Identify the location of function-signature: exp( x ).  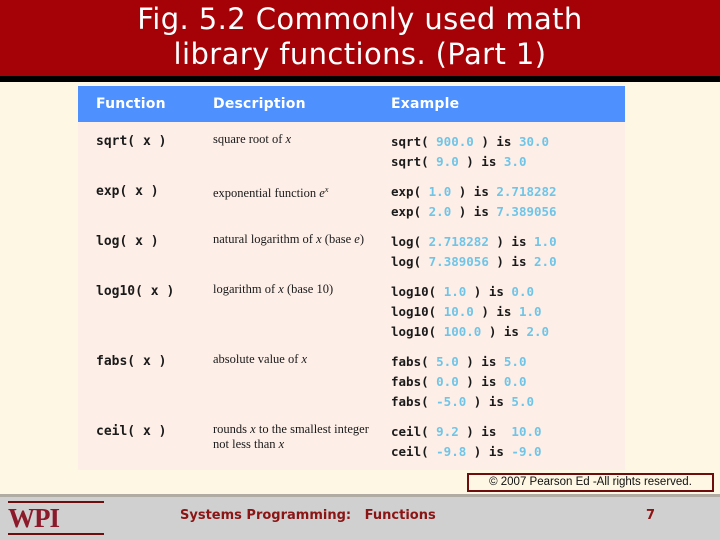
(127, 191).